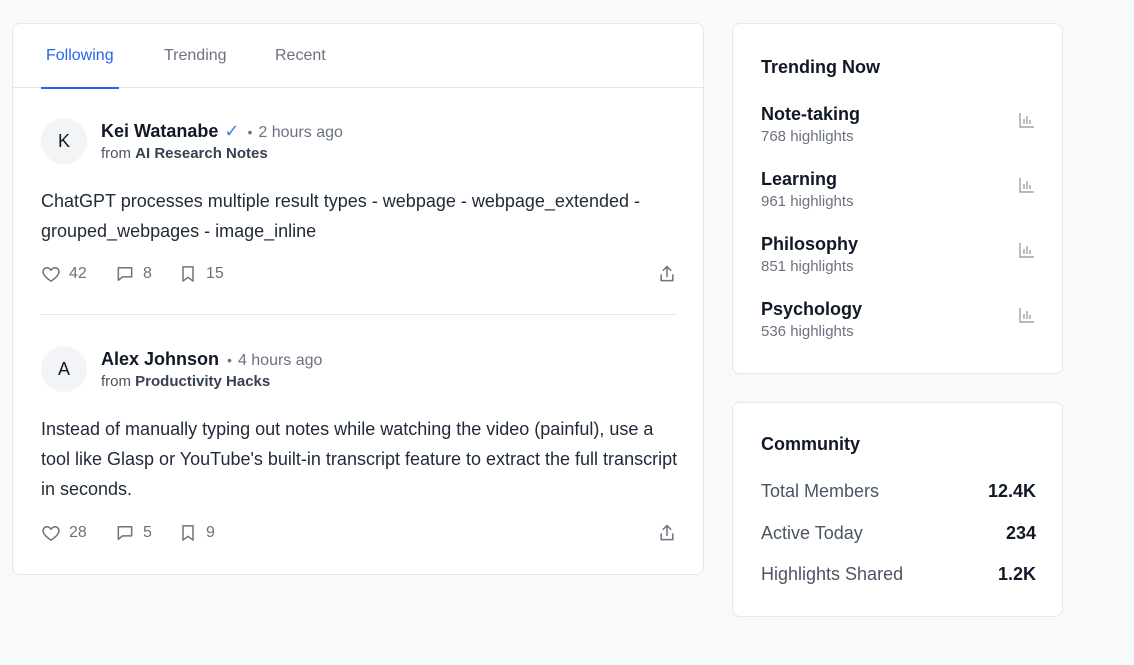 The image size is (1134, 665). I want to click on stat-label: Active Today, so click(812, 533).